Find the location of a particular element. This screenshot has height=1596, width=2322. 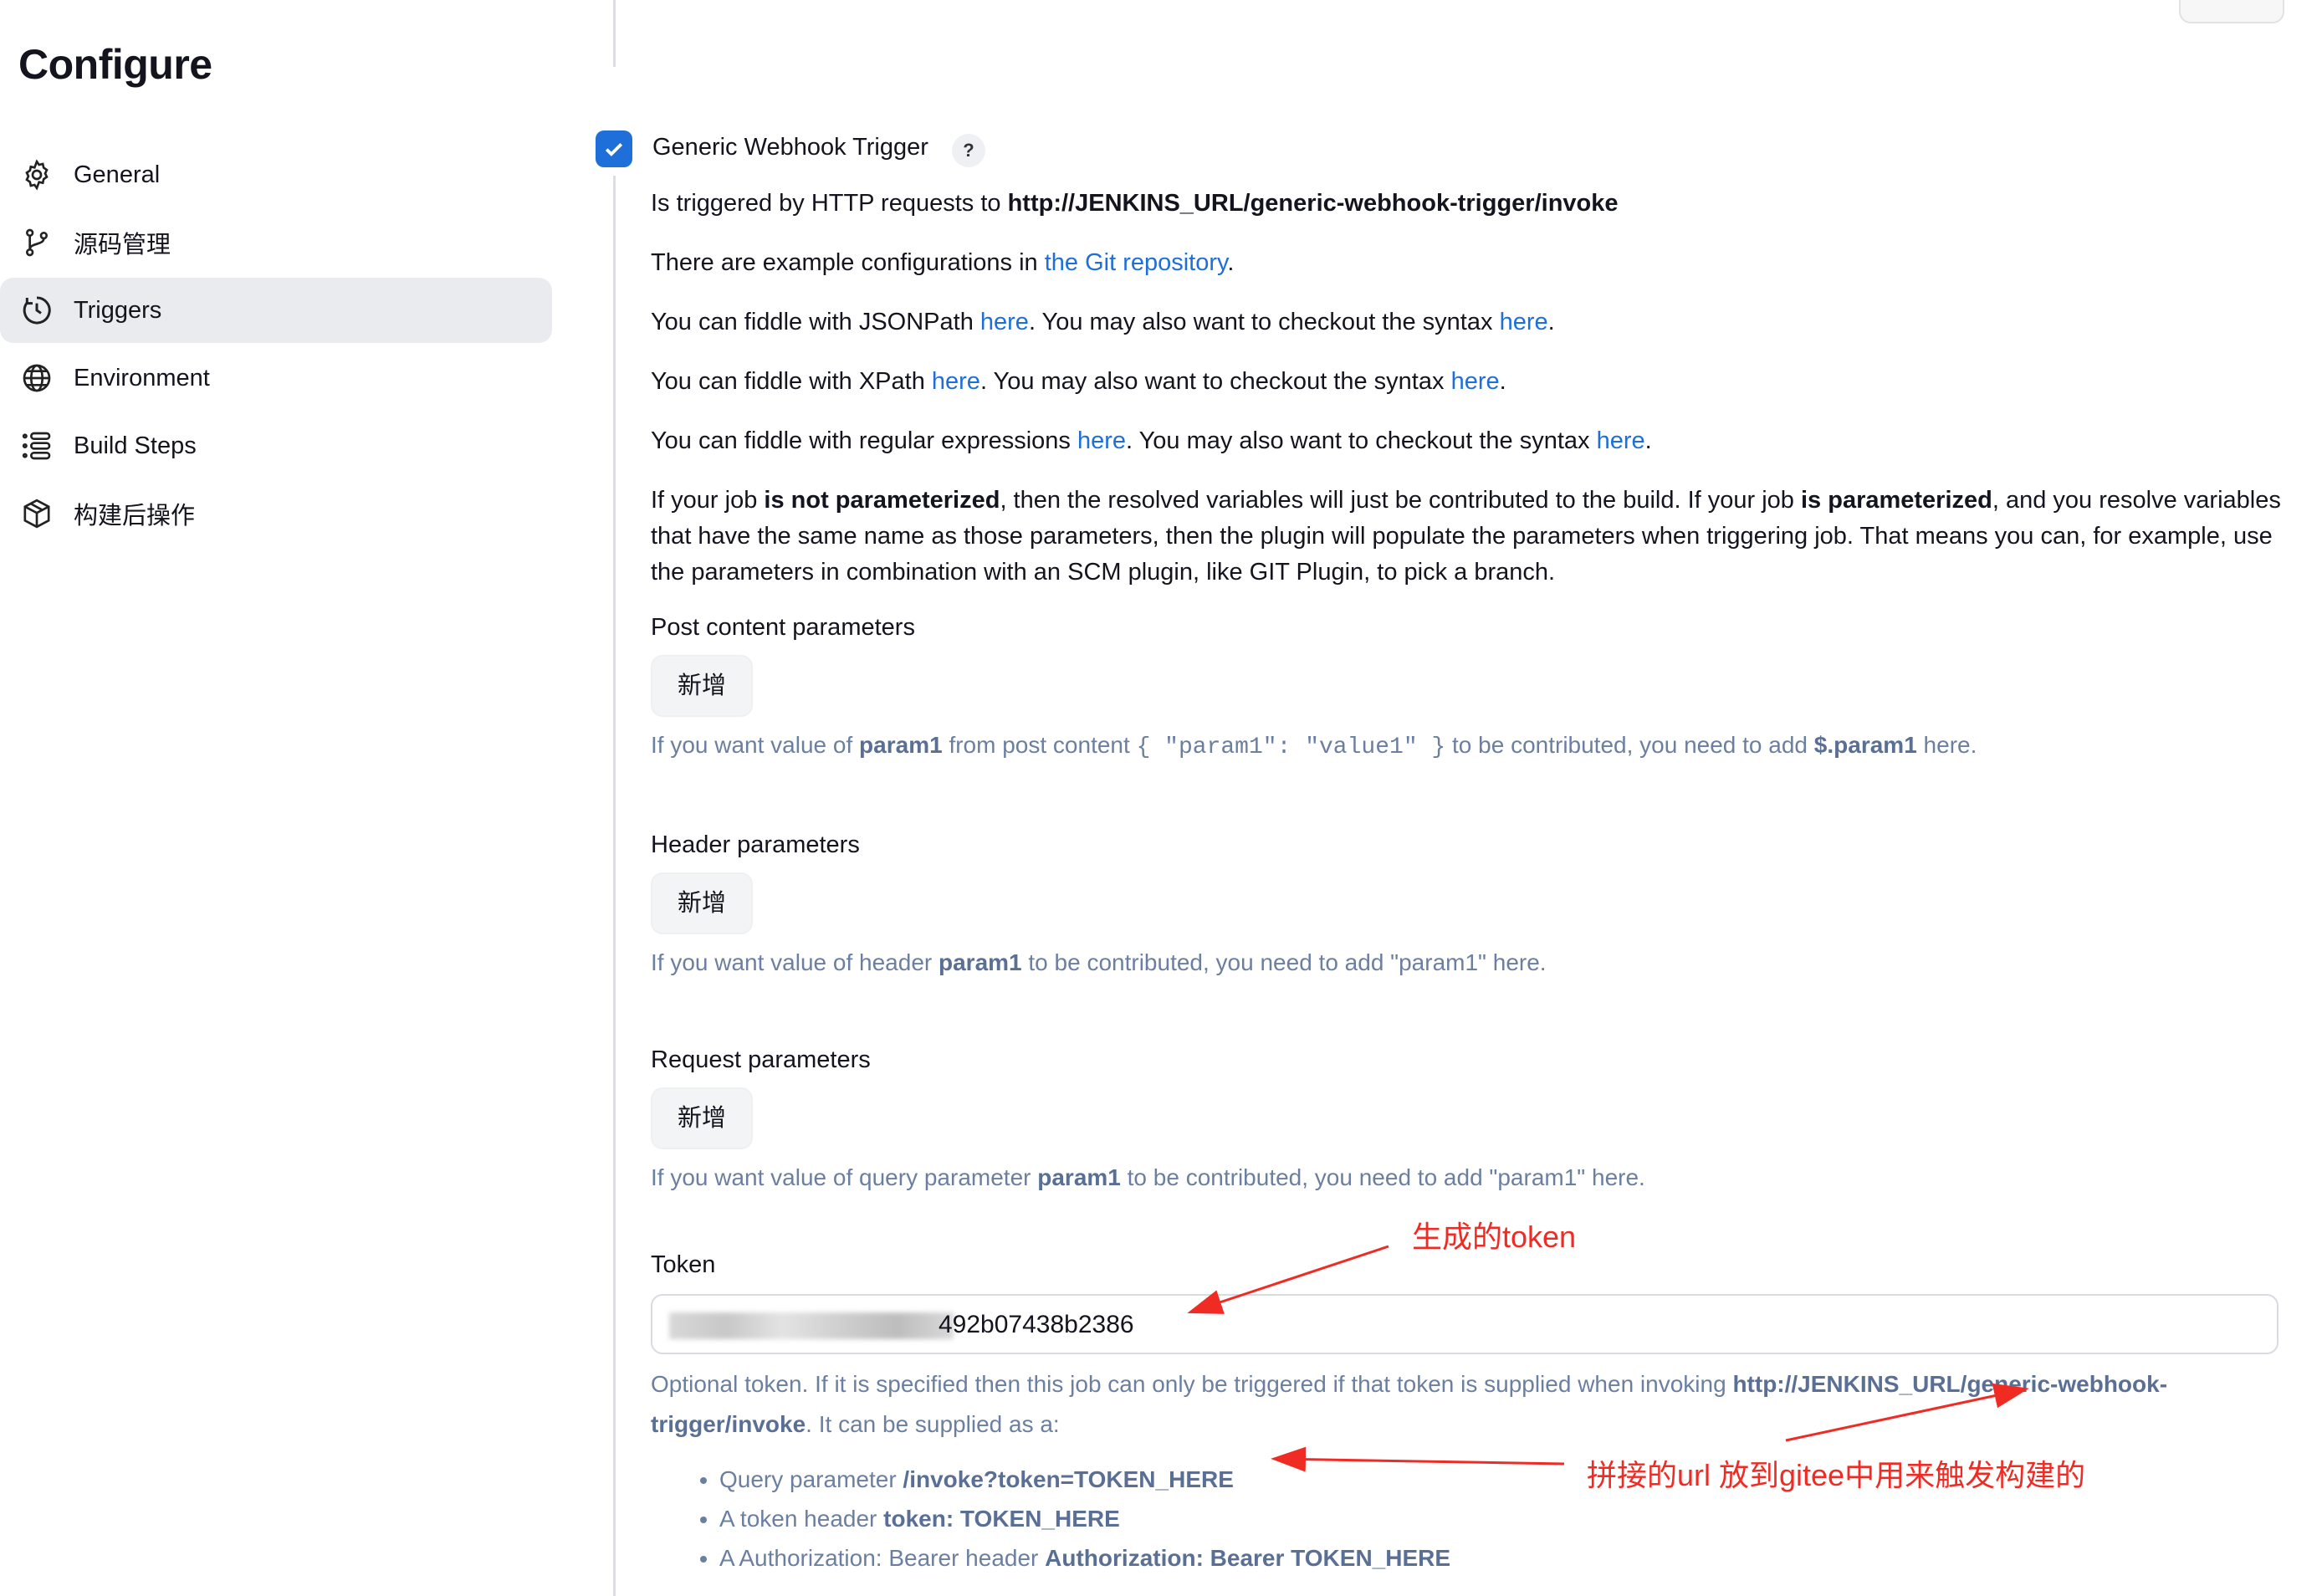

xpath-fiddle-link: here is located at coordinates (956, 382).